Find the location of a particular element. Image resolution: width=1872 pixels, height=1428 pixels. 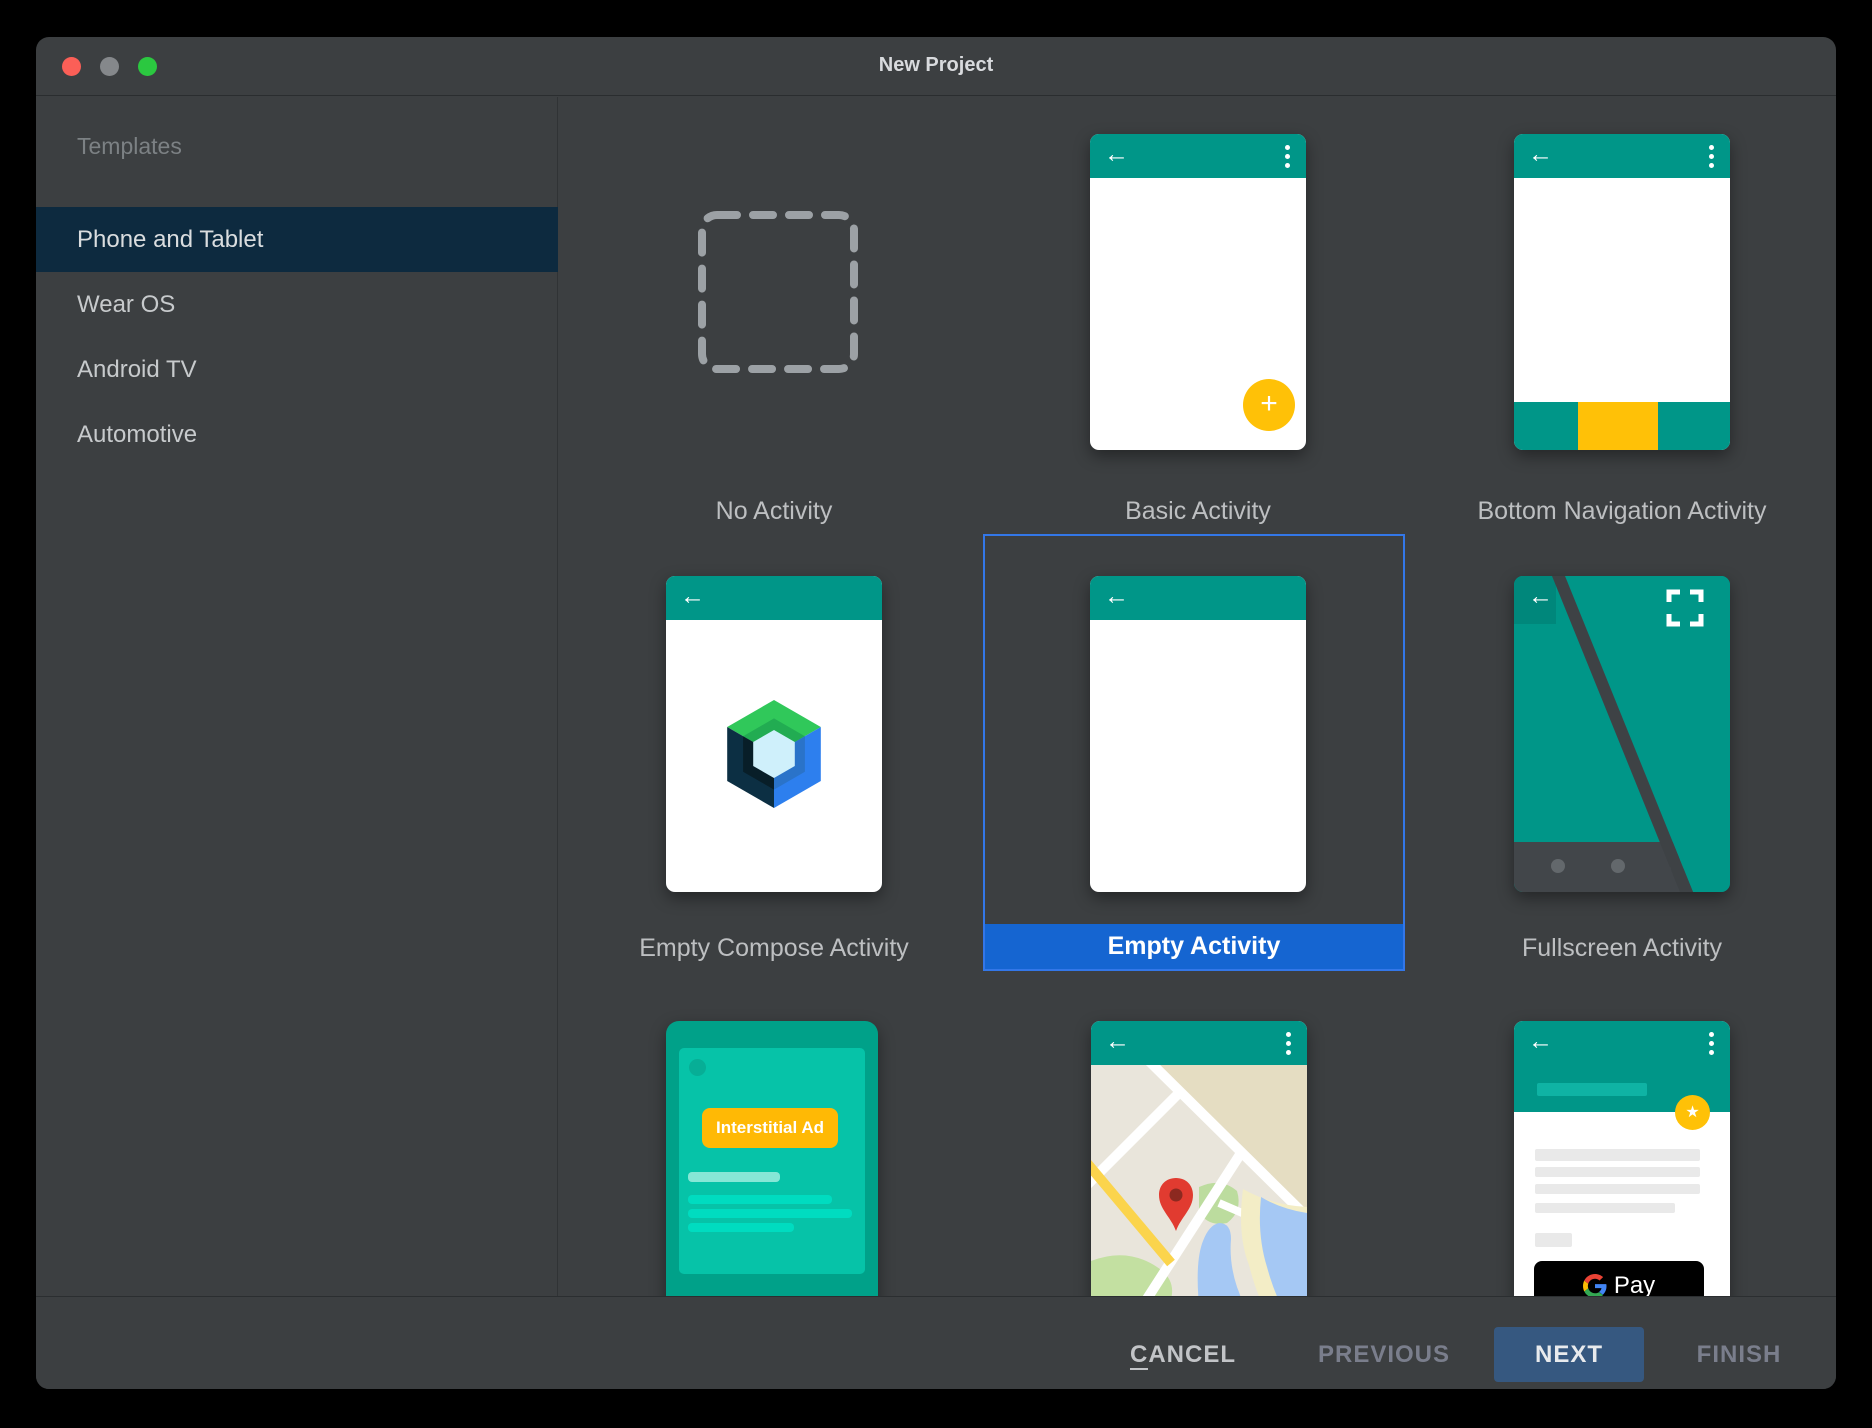

basic-activity-preview: ← + is located at coordinates (1198, 292).